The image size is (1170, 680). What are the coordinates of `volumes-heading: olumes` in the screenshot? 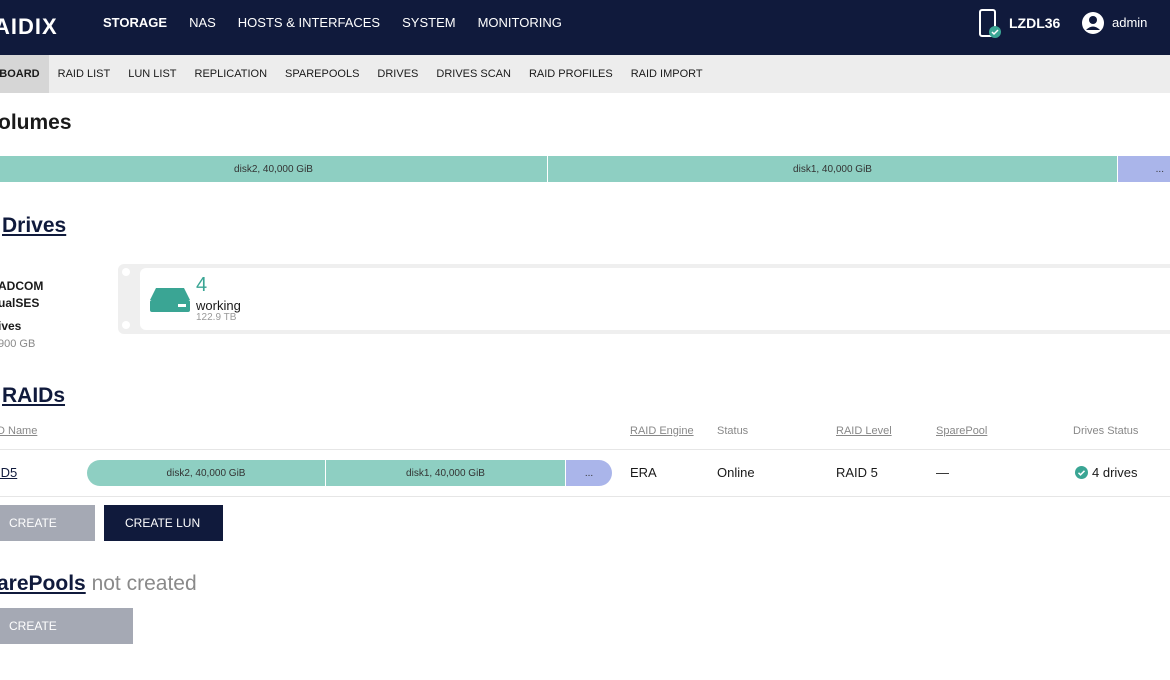 It's located at (36, 122).